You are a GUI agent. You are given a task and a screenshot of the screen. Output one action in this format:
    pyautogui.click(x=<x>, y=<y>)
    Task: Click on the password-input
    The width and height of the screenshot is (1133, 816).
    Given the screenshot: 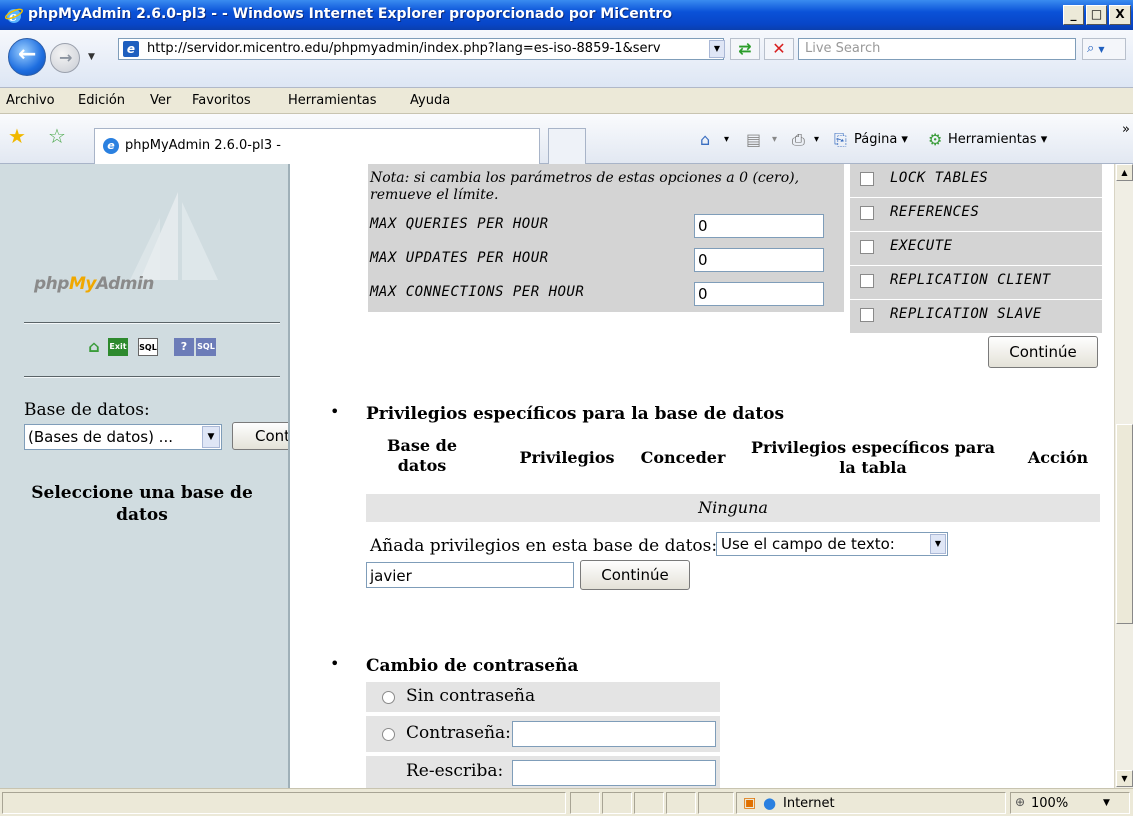 What is the action you would take?
    pyautogui.click(x=614, y=734)
    